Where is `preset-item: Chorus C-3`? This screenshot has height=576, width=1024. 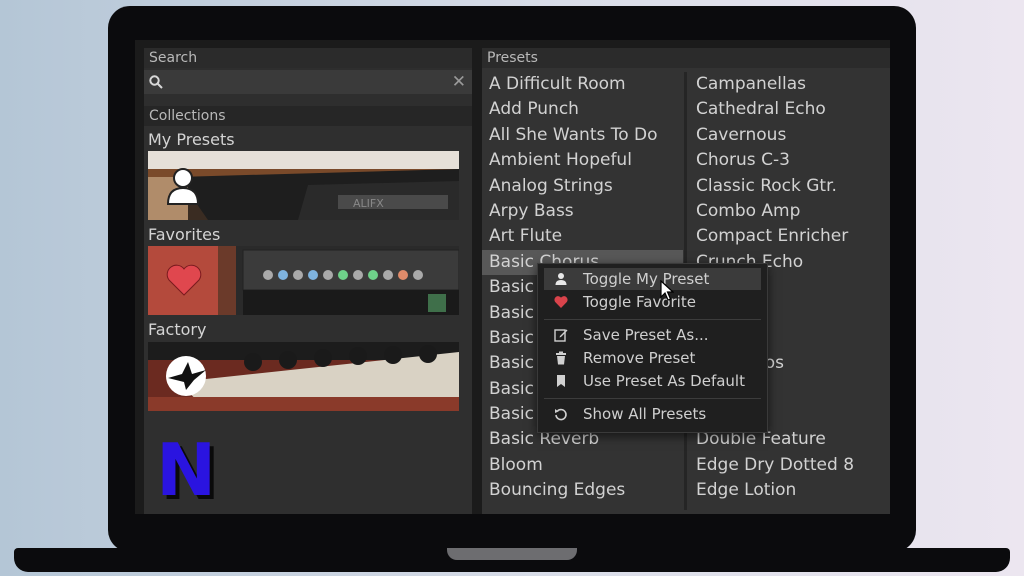
preset-item: Chorus C-3 is located at coordinates (789, 160).